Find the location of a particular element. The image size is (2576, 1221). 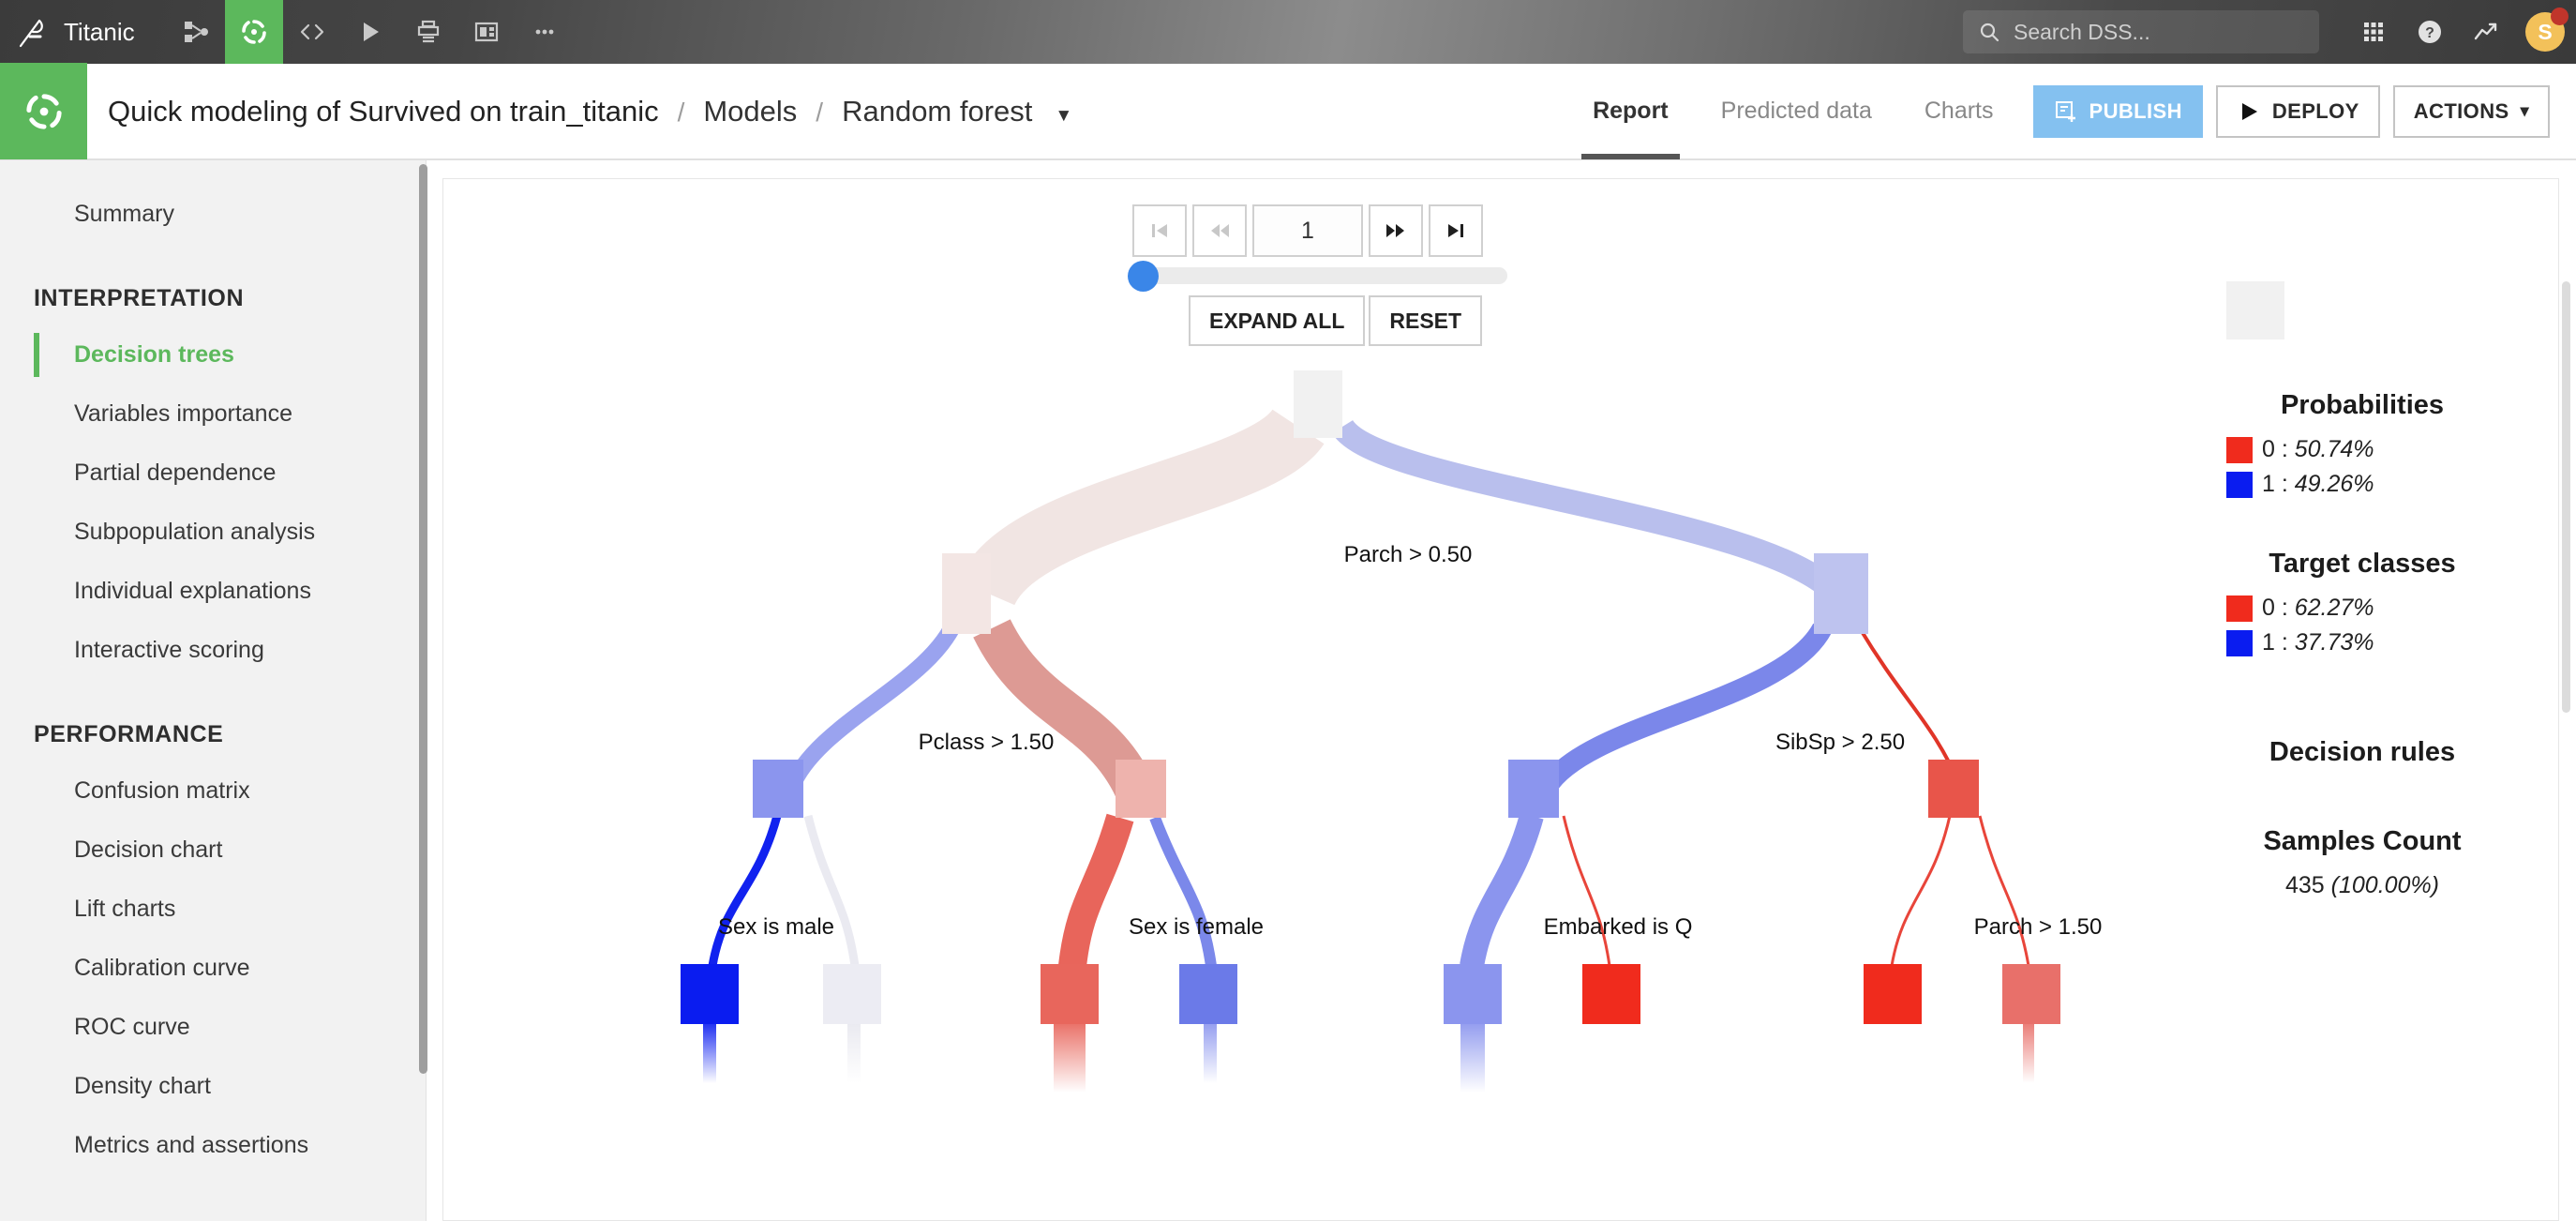

deploy-label: DEPLOY is located at coordinates (2315, 110).